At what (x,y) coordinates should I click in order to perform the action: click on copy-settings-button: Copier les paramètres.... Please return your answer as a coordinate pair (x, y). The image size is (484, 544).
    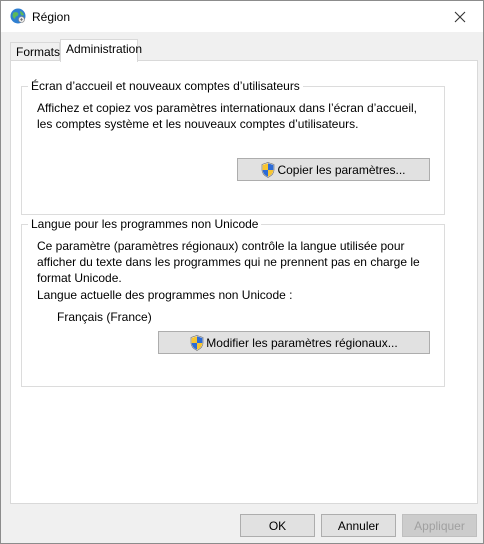
    Looking at the image, I should click on (333, 169).